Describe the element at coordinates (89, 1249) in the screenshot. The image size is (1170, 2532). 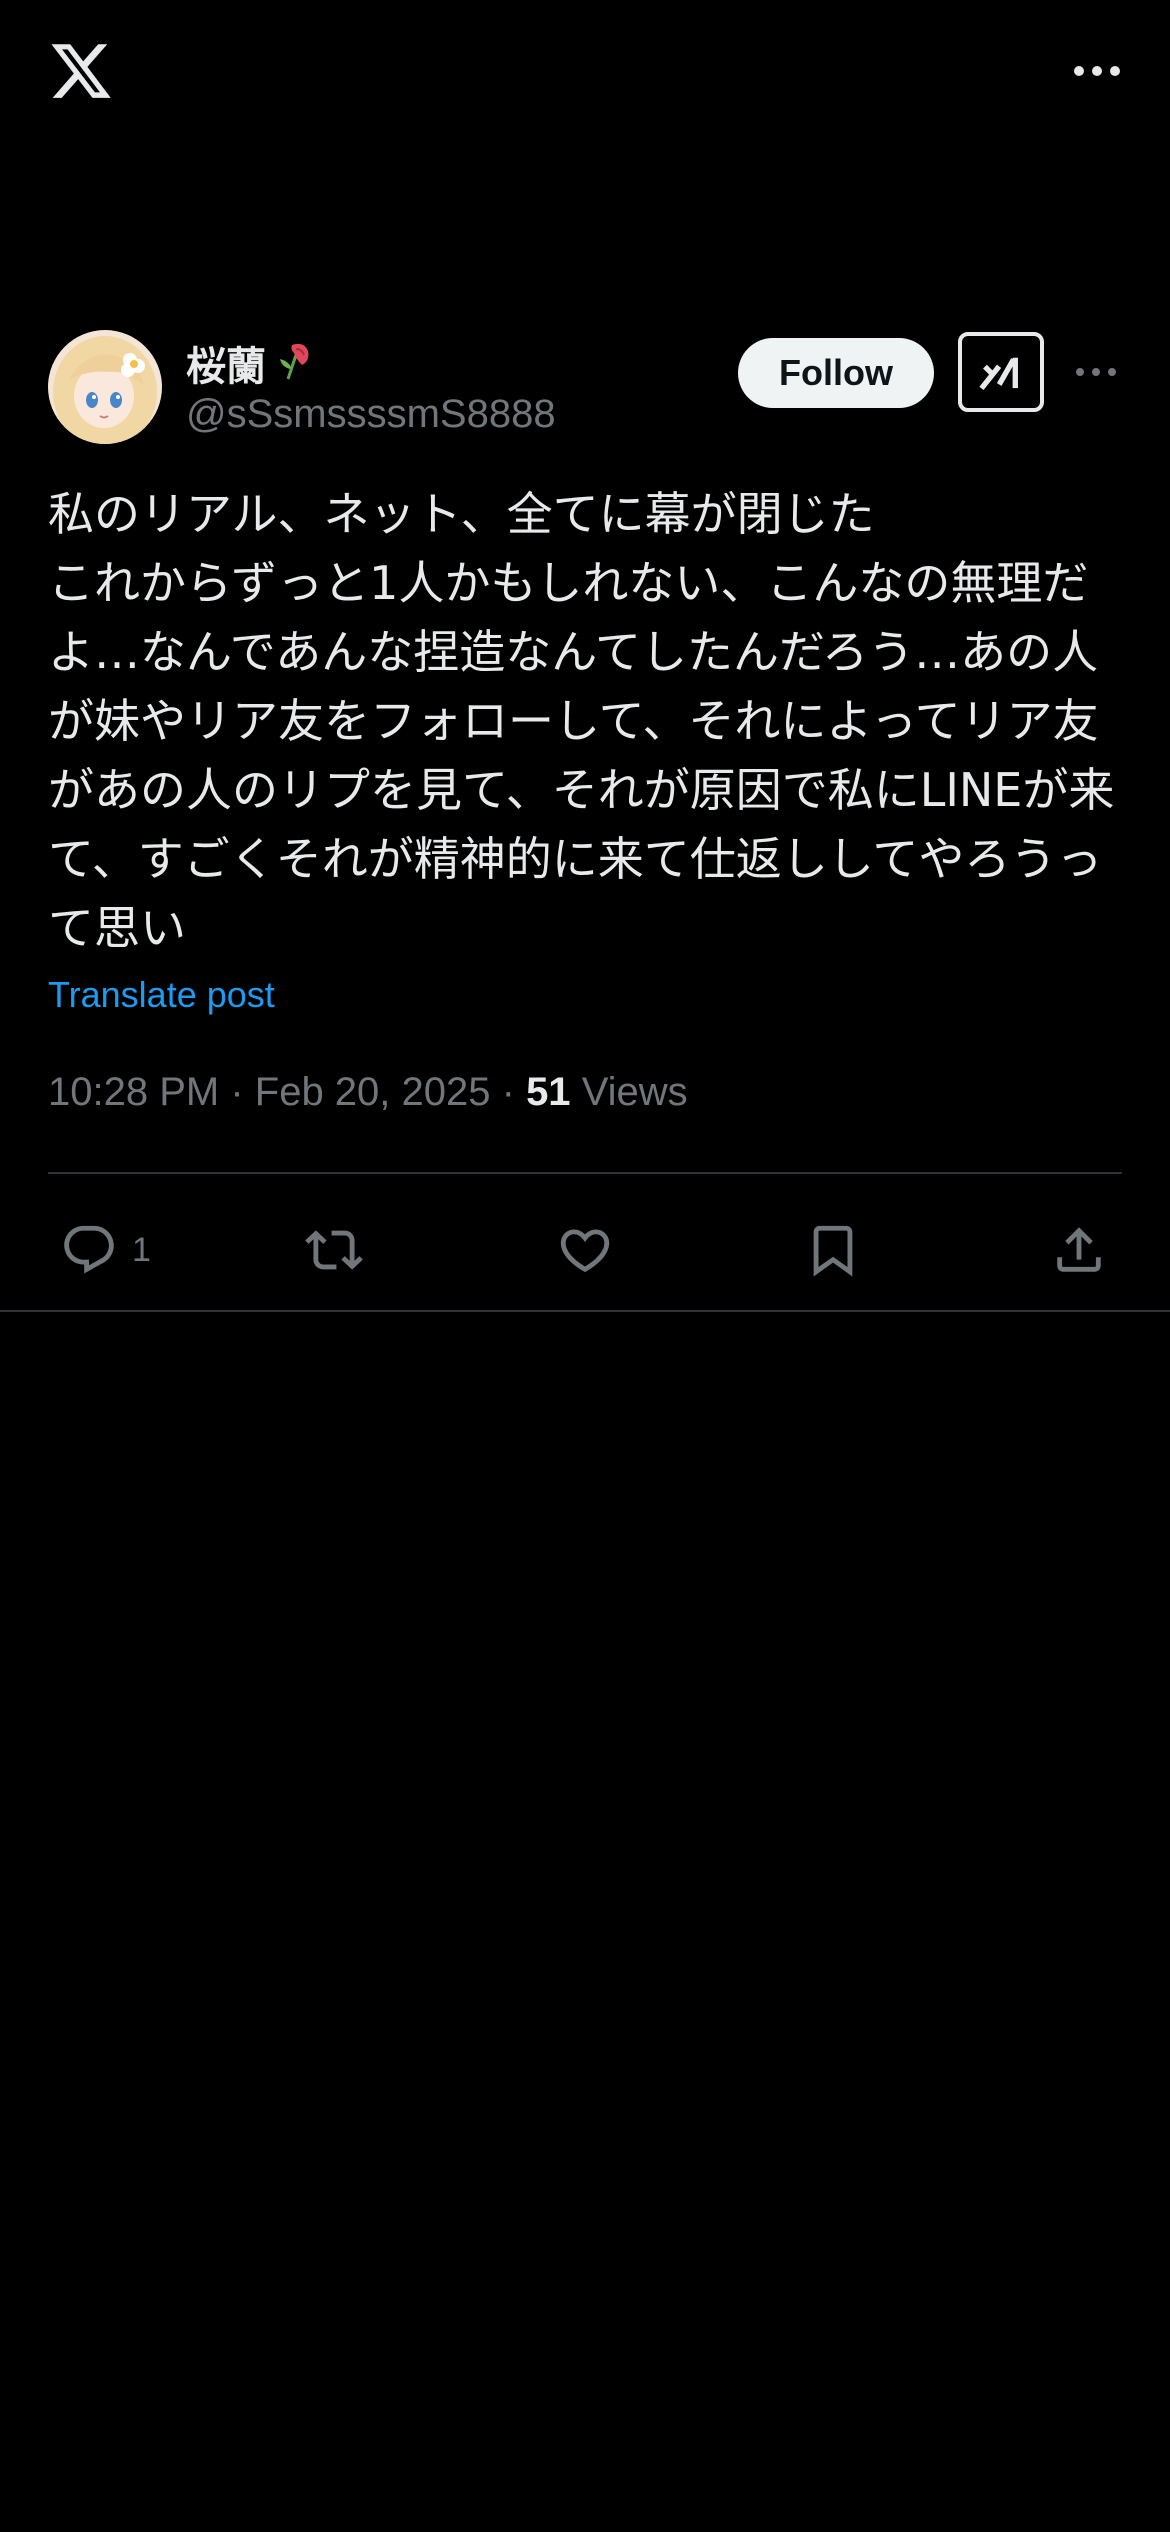
I see `reply-icon` at that location.